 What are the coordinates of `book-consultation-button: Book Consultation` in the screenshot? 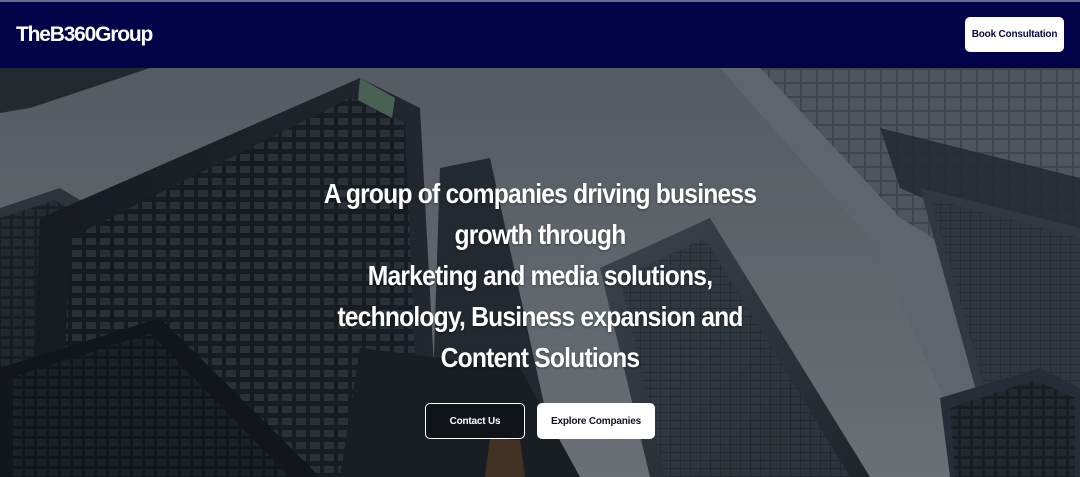 It's located at (1014, 34).